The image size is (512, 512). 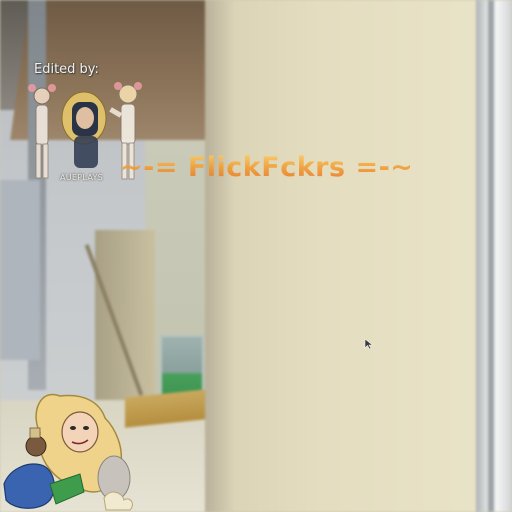 I want to click on staircase-rail, so click(x=125, y=315).